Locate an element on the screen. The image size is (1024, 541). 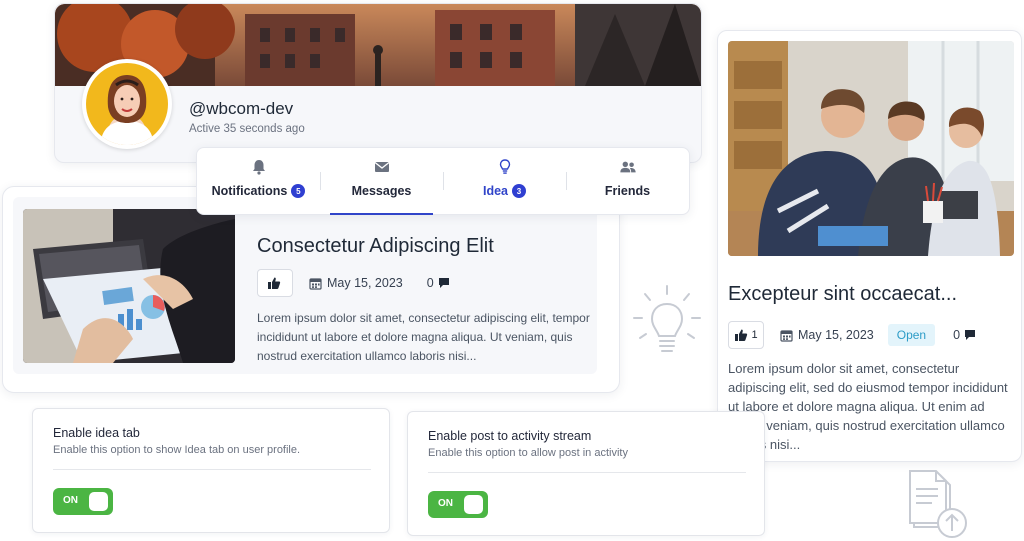
users-icon is located at coordinates (627, 167).